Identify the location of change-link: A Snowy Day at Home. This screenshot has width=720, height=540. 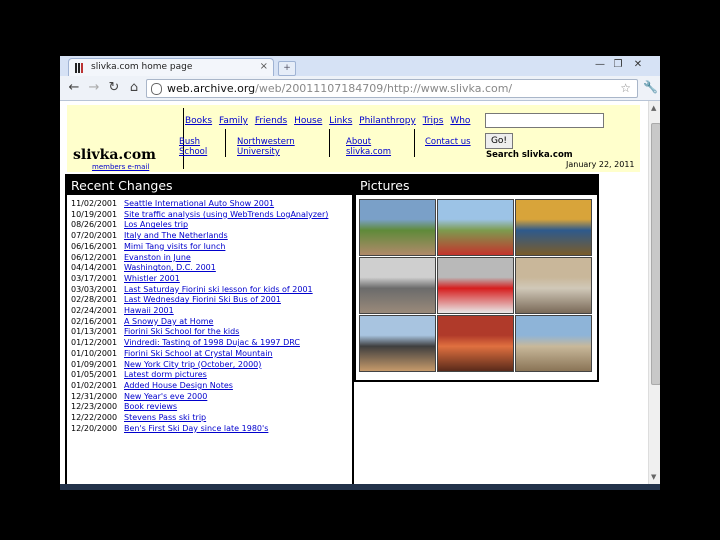
(168, 321).